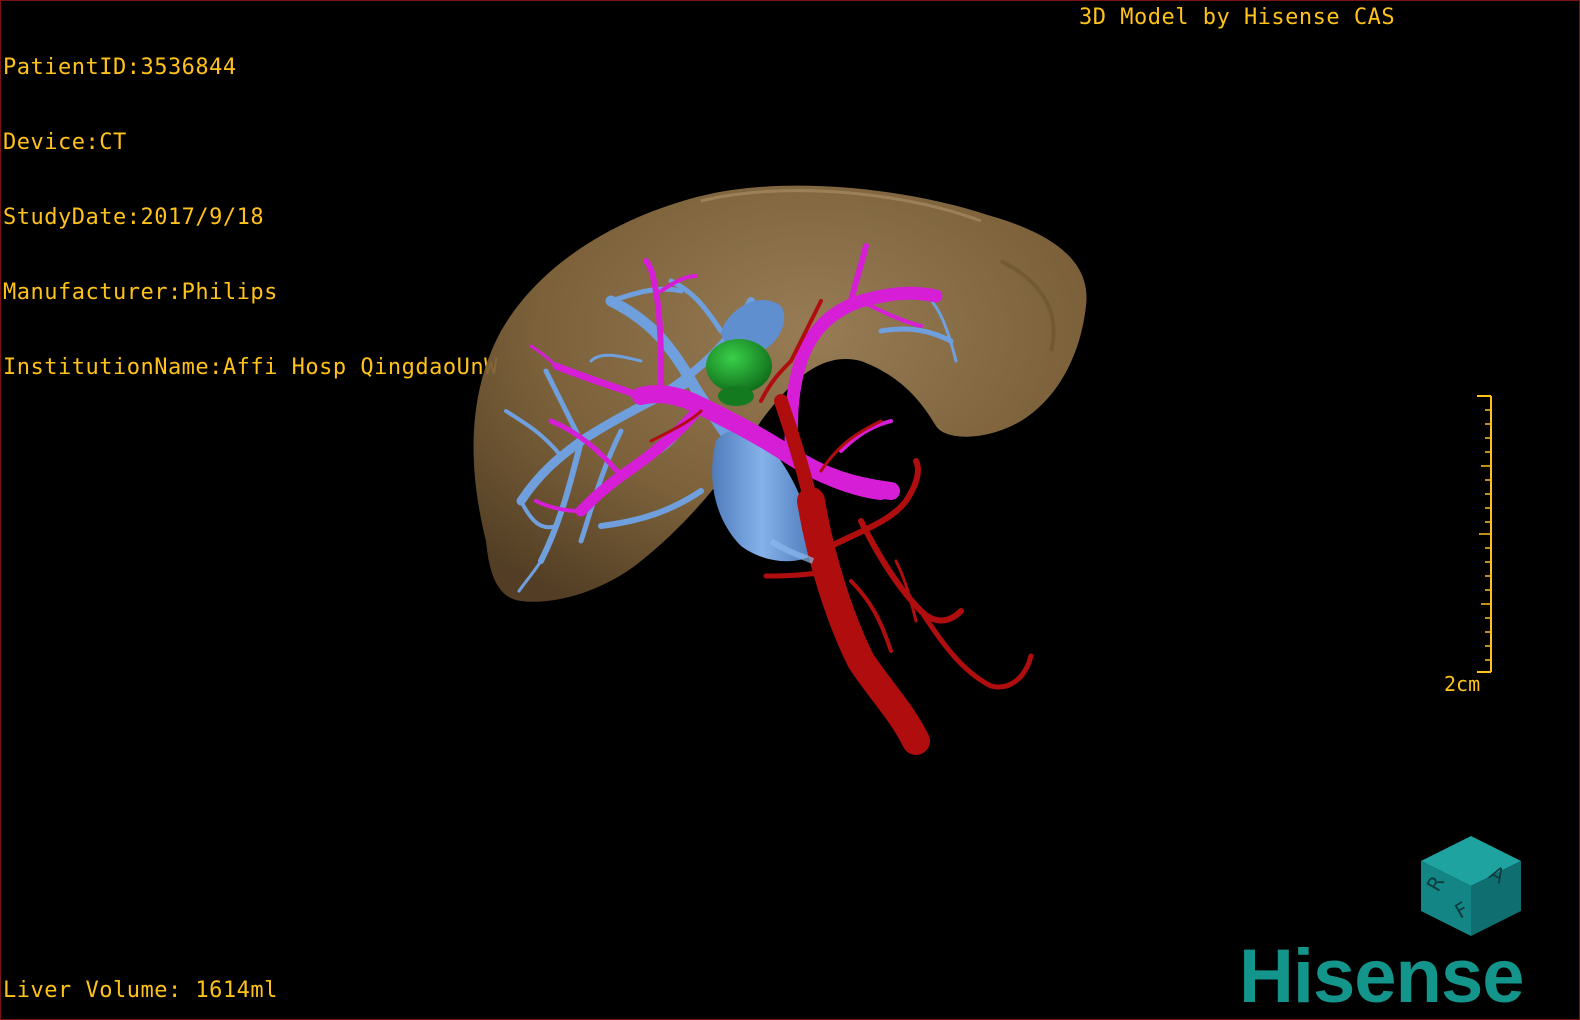 The width and height of the screenshot is (1580, 1020). What do you see at coordinates (1381, 976) in the screenshot?
I see `hisense-logo: Hisense` at bounding box center [1381, 976].